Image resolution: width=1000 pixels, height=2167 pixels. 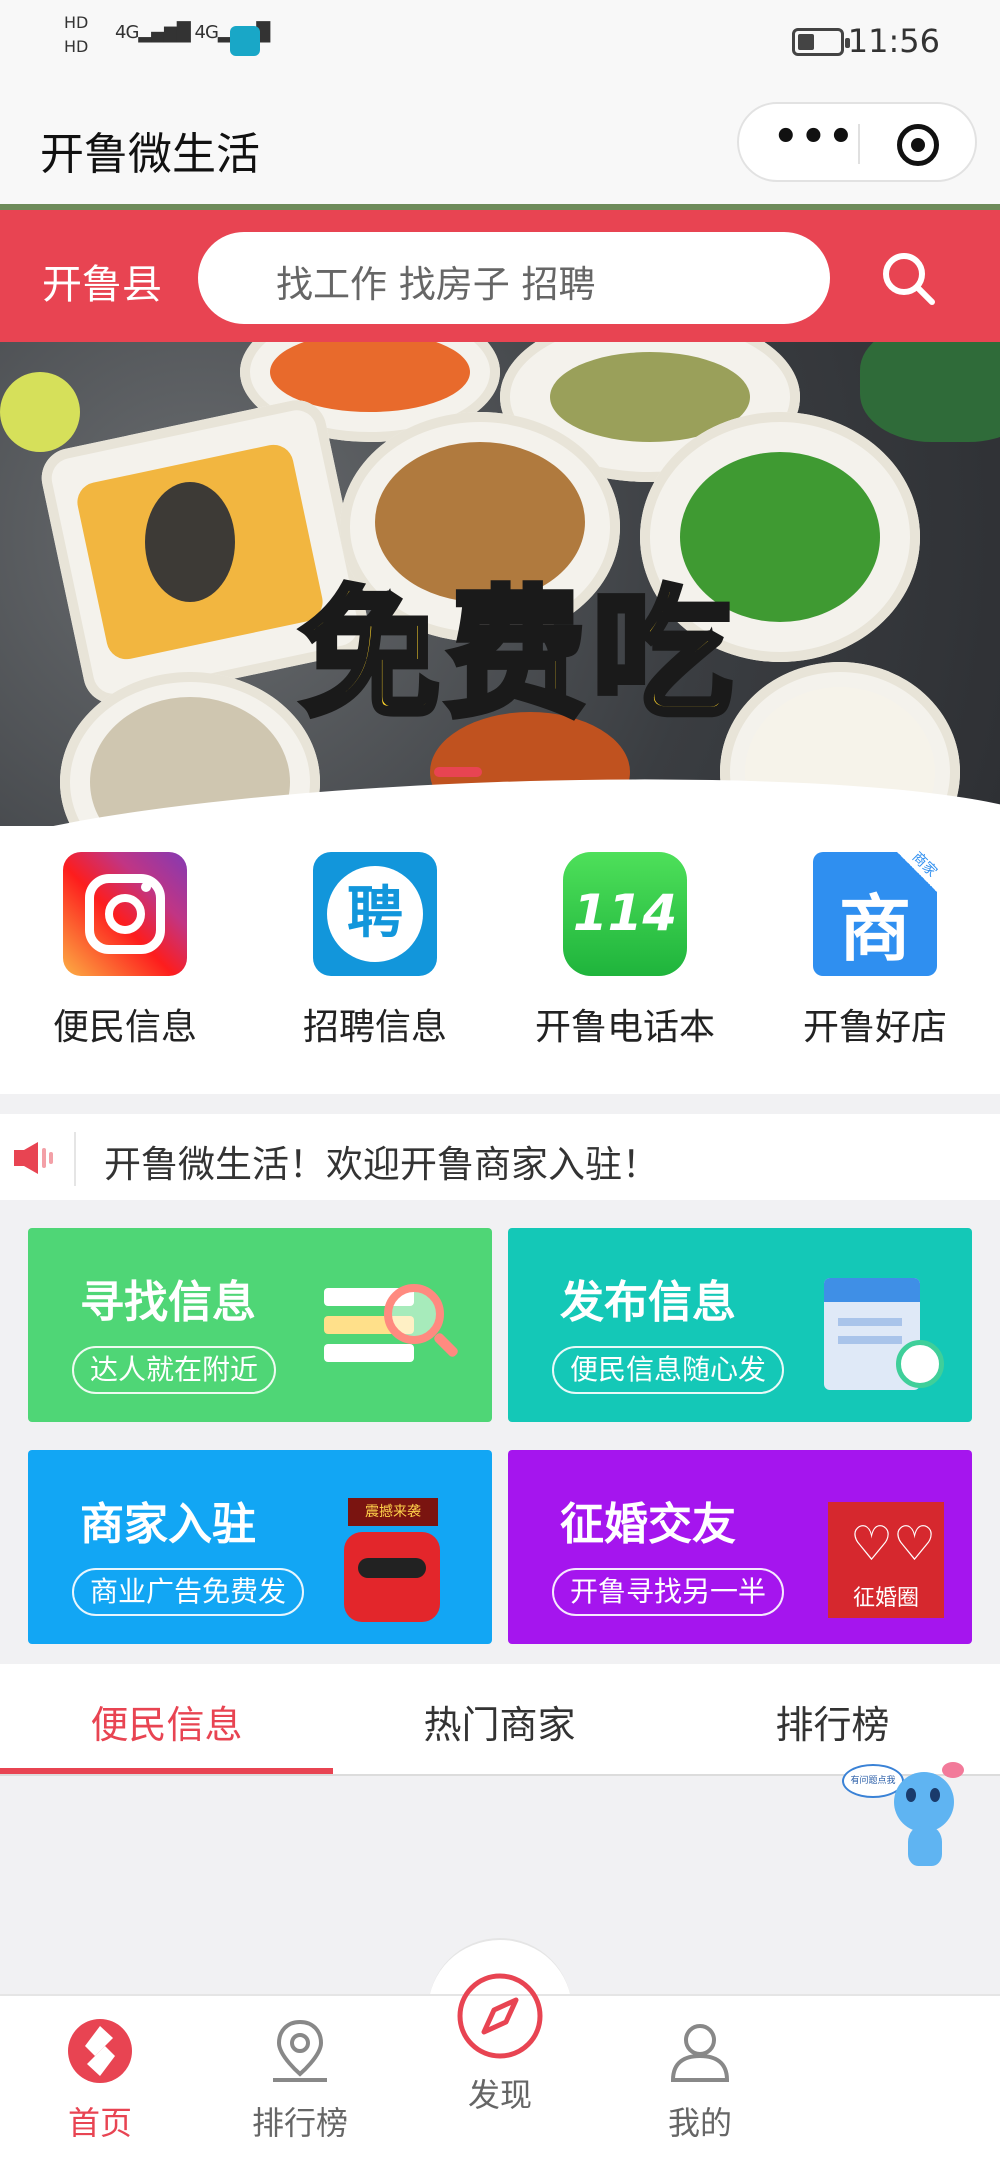 What do you see at coordinates (924, 1802) in the screenshot?
I see `mascot-head-icon` at bounding box center [924, 1802].